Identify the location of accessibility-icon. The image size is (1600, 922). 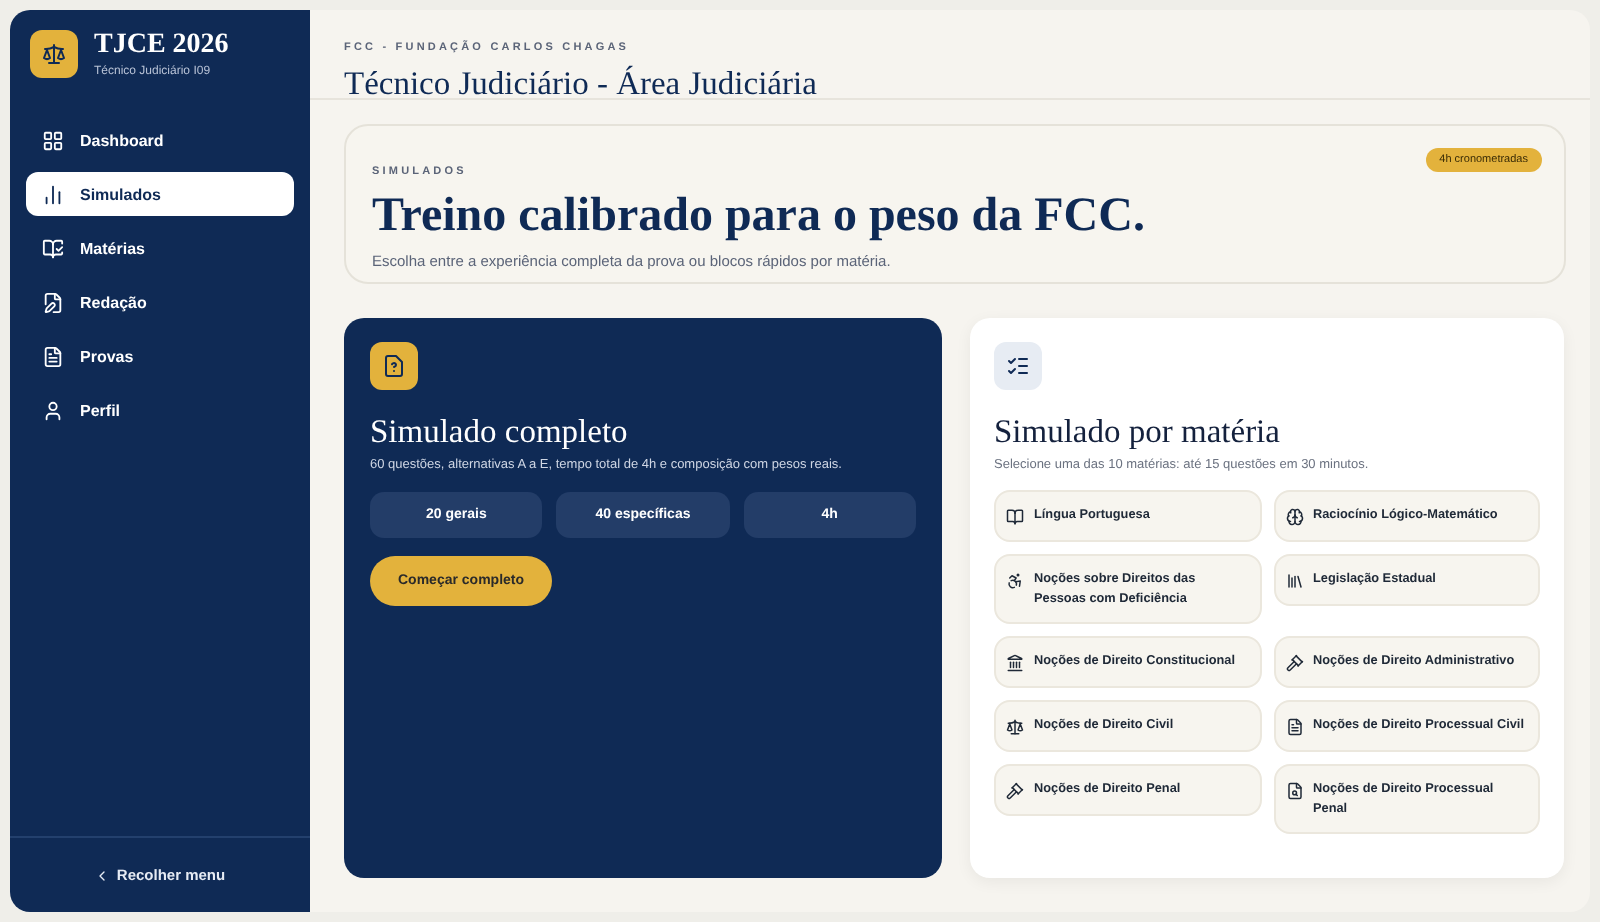
(1015, 581).